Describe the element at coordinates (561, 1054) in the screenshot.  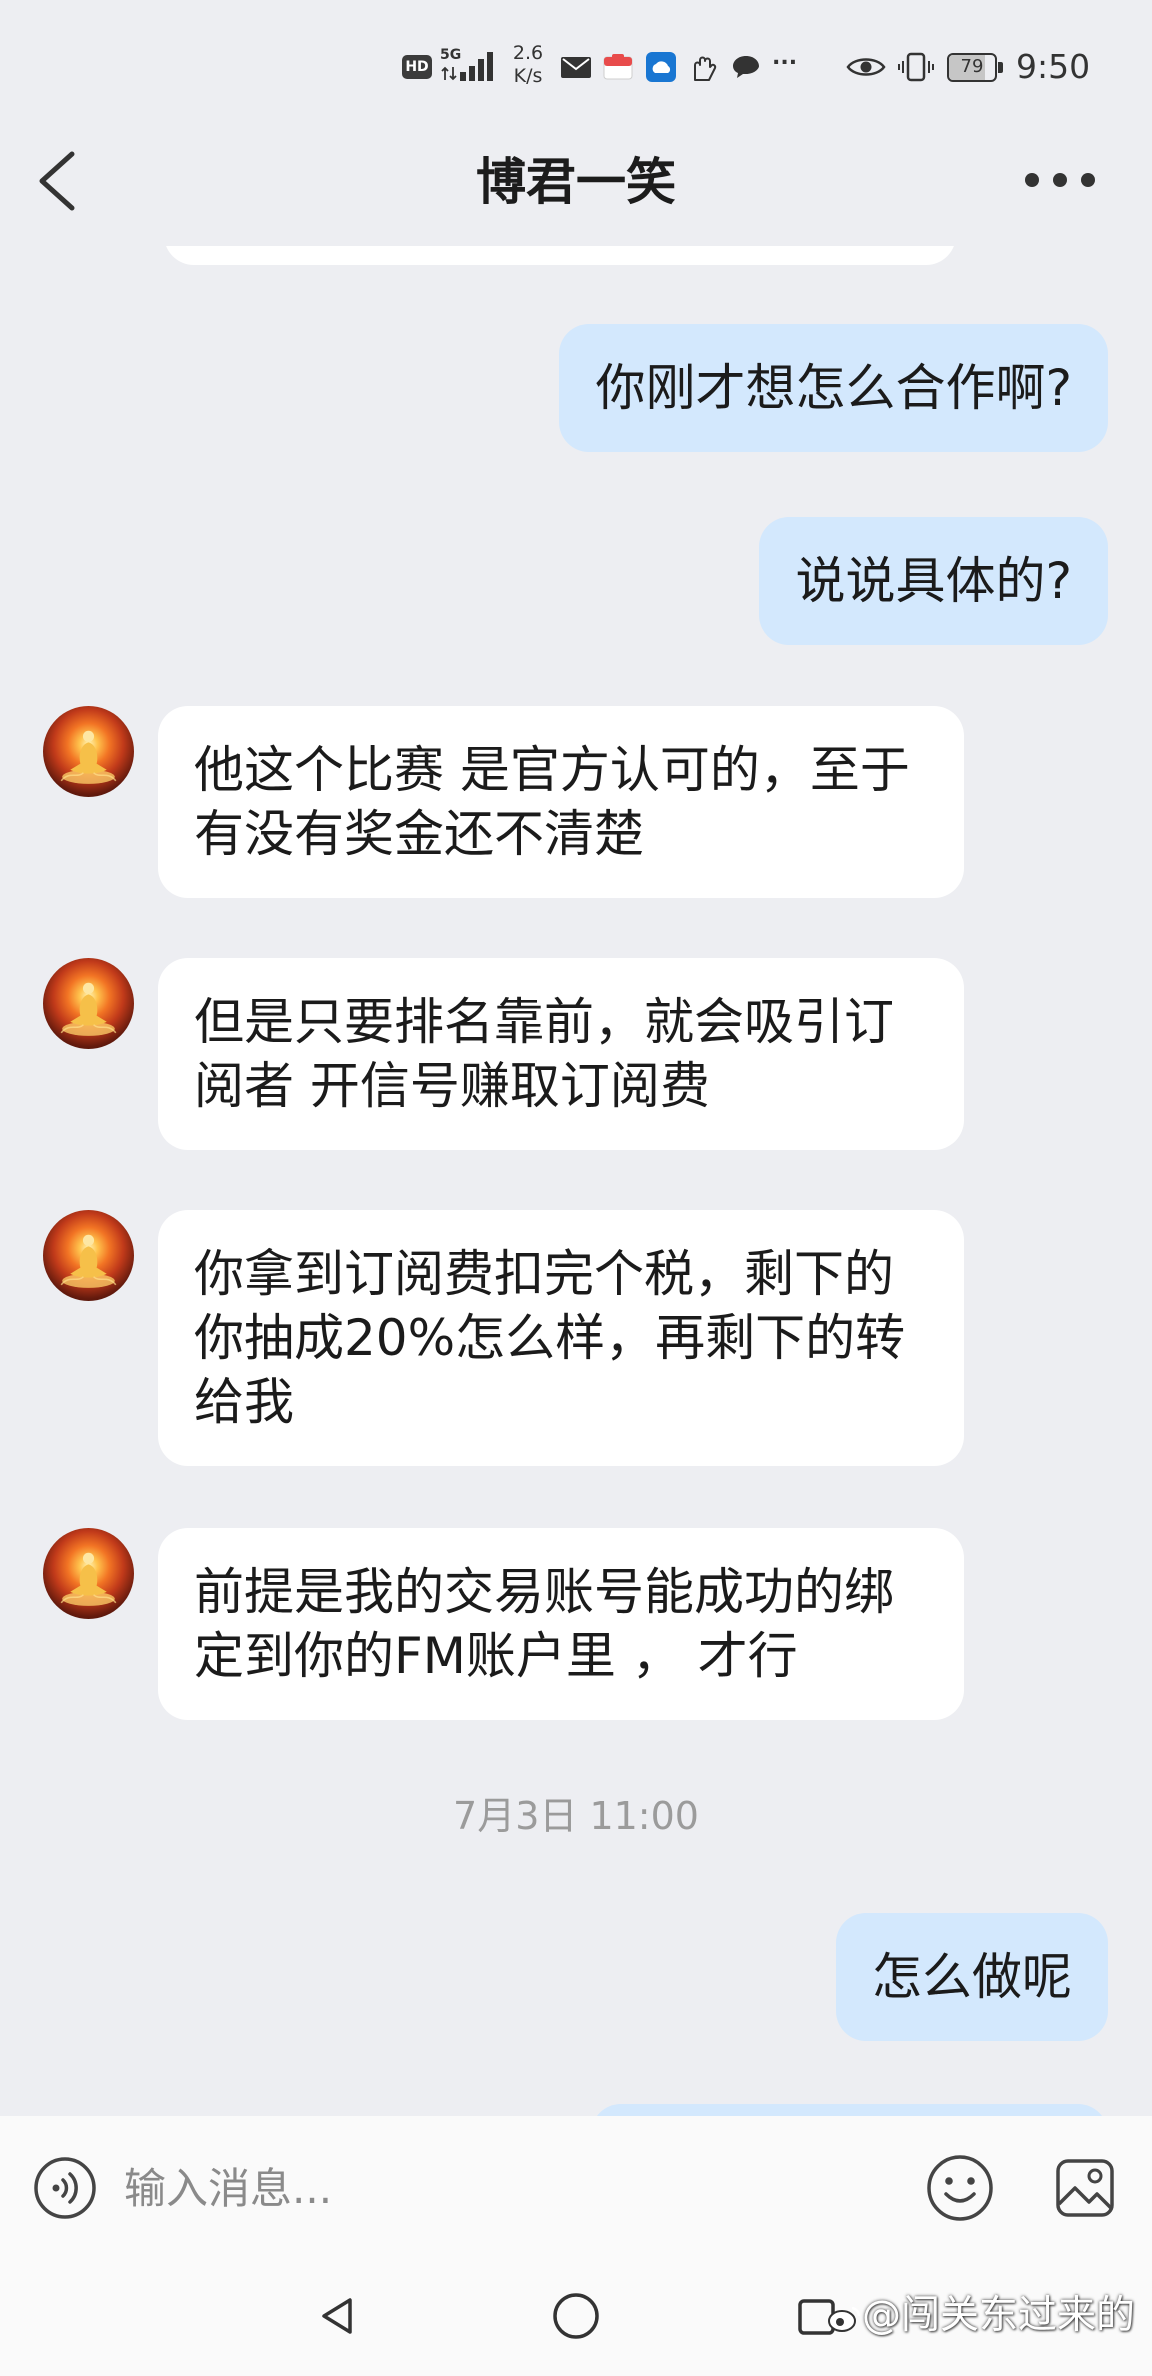
I see `received-message-bubble: 但是只要排名靠前，就会吸引订 阅者 开信号赚取订阅费` at that location.